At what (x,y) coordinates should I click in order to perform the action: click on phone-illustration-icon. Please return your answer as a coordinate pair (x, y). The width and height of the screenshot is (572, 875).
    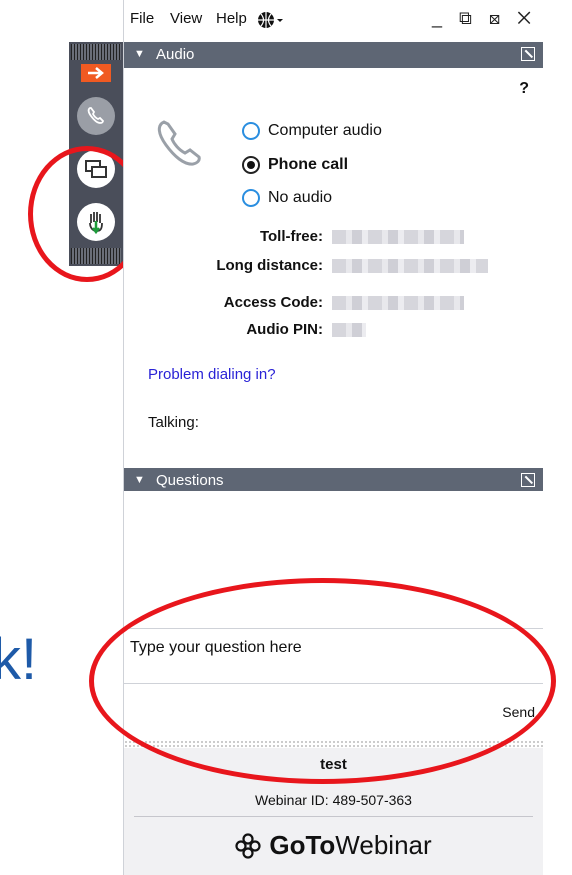
    Looking at the image, I should click on (182, 146).